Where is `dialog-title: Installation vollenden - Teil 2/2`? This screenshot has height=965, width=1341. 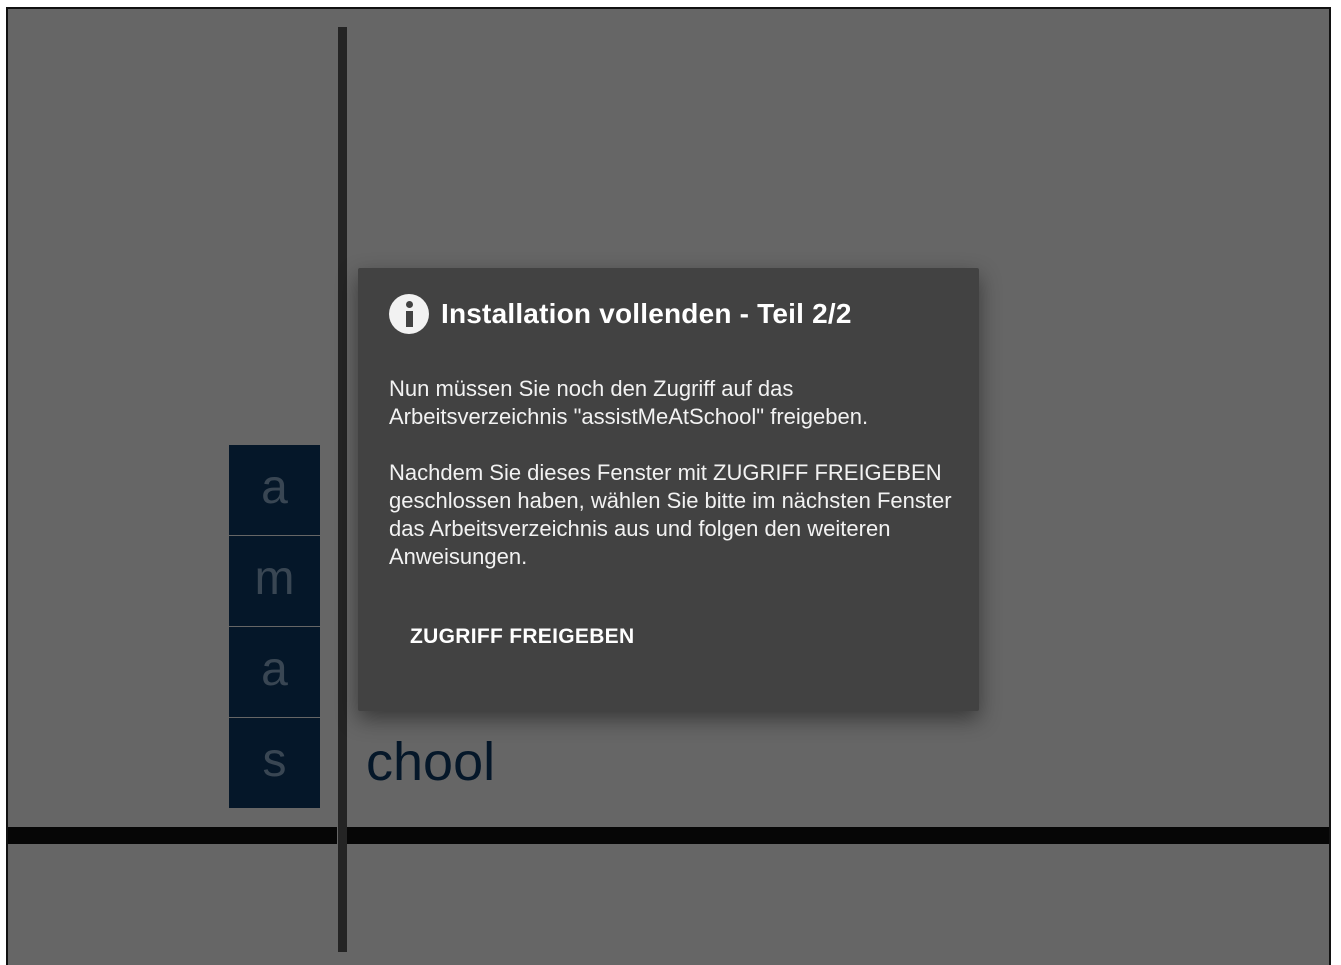
dialog-title: Installation vollenden - Teil 2/2 is located at coordinates (646, 313).